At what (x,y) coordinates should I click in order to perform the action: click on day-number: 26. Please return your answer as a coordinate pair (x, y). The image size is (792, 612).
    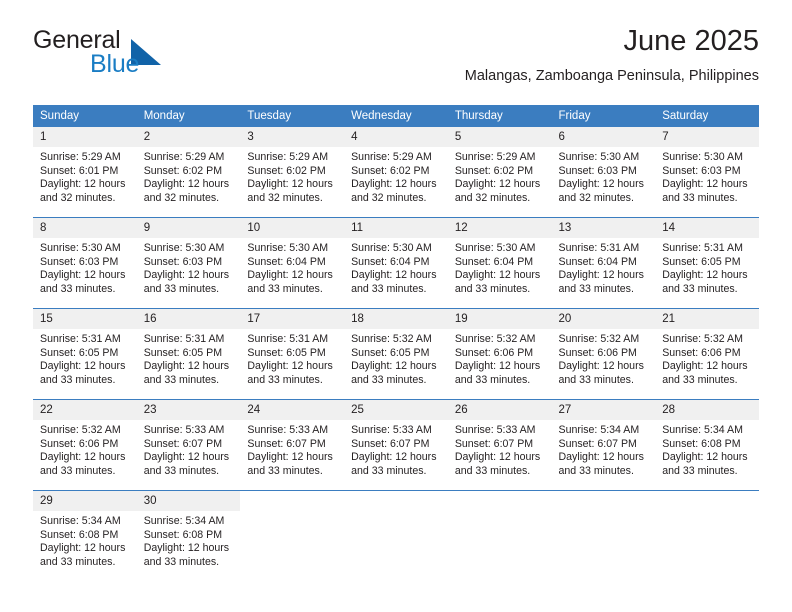
    Looking at the image, I should click on (499, 410).